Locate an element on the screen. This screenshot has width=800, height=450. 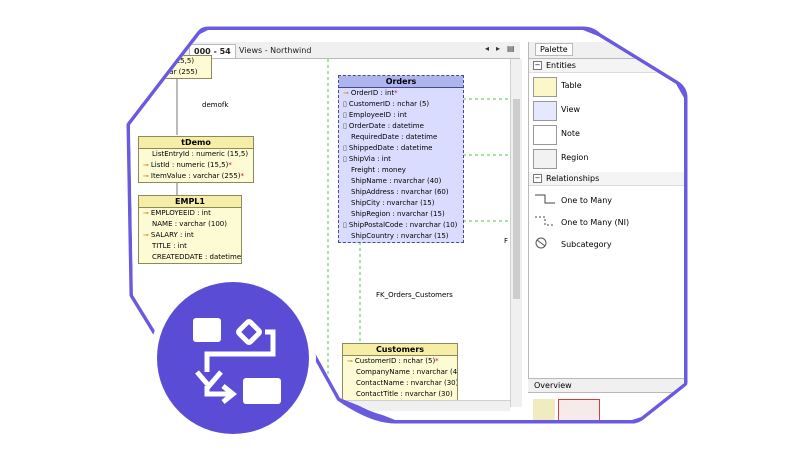
entity-row: ShipCountry : nvarchar (15) is located at coordinates (400, 236).